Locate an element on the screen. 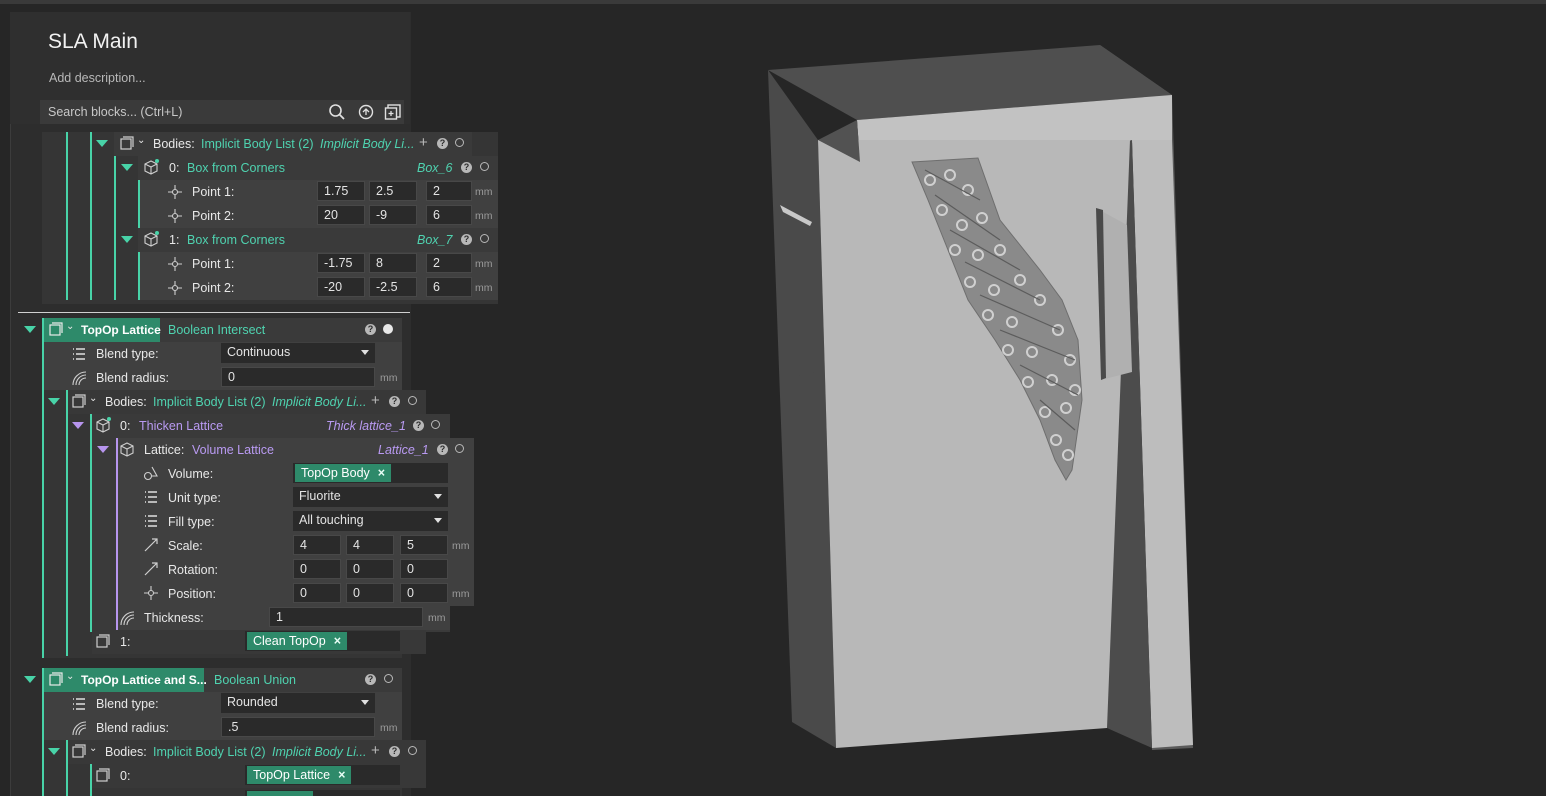 The height and width of the screenshot is (796, 1546). unit-type-select: Fluorite is located at coordinates (370, 497).